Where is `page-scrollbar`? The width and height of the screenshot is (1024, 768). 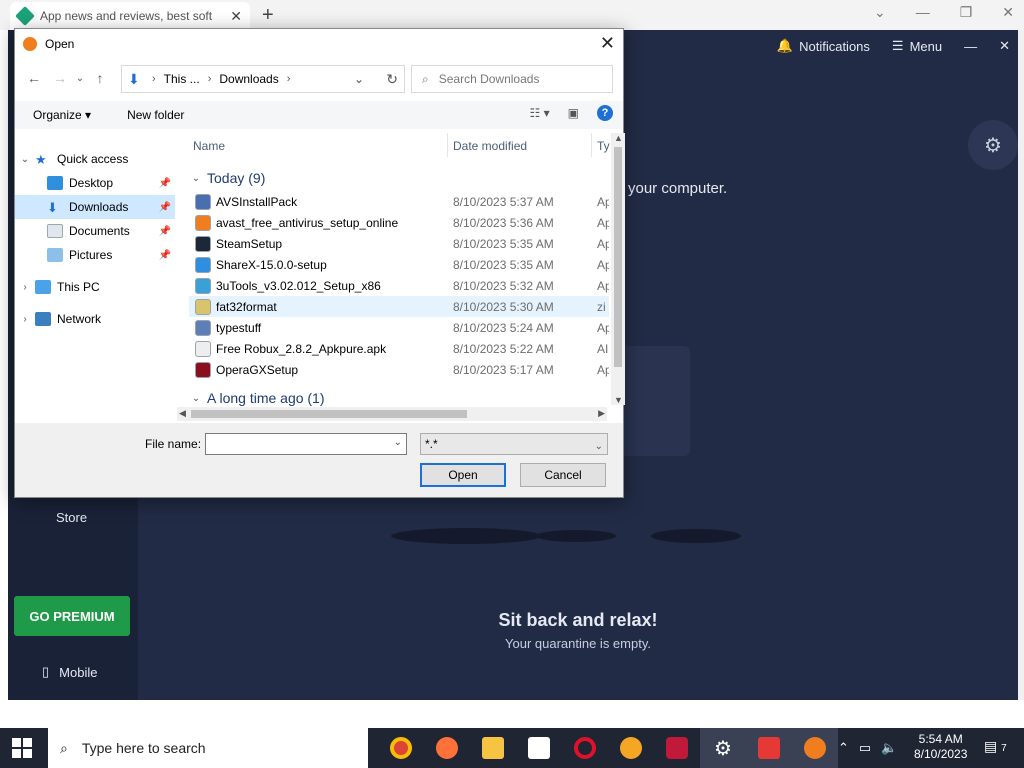 page-scrollbar is located at coordinates (1021, 365).